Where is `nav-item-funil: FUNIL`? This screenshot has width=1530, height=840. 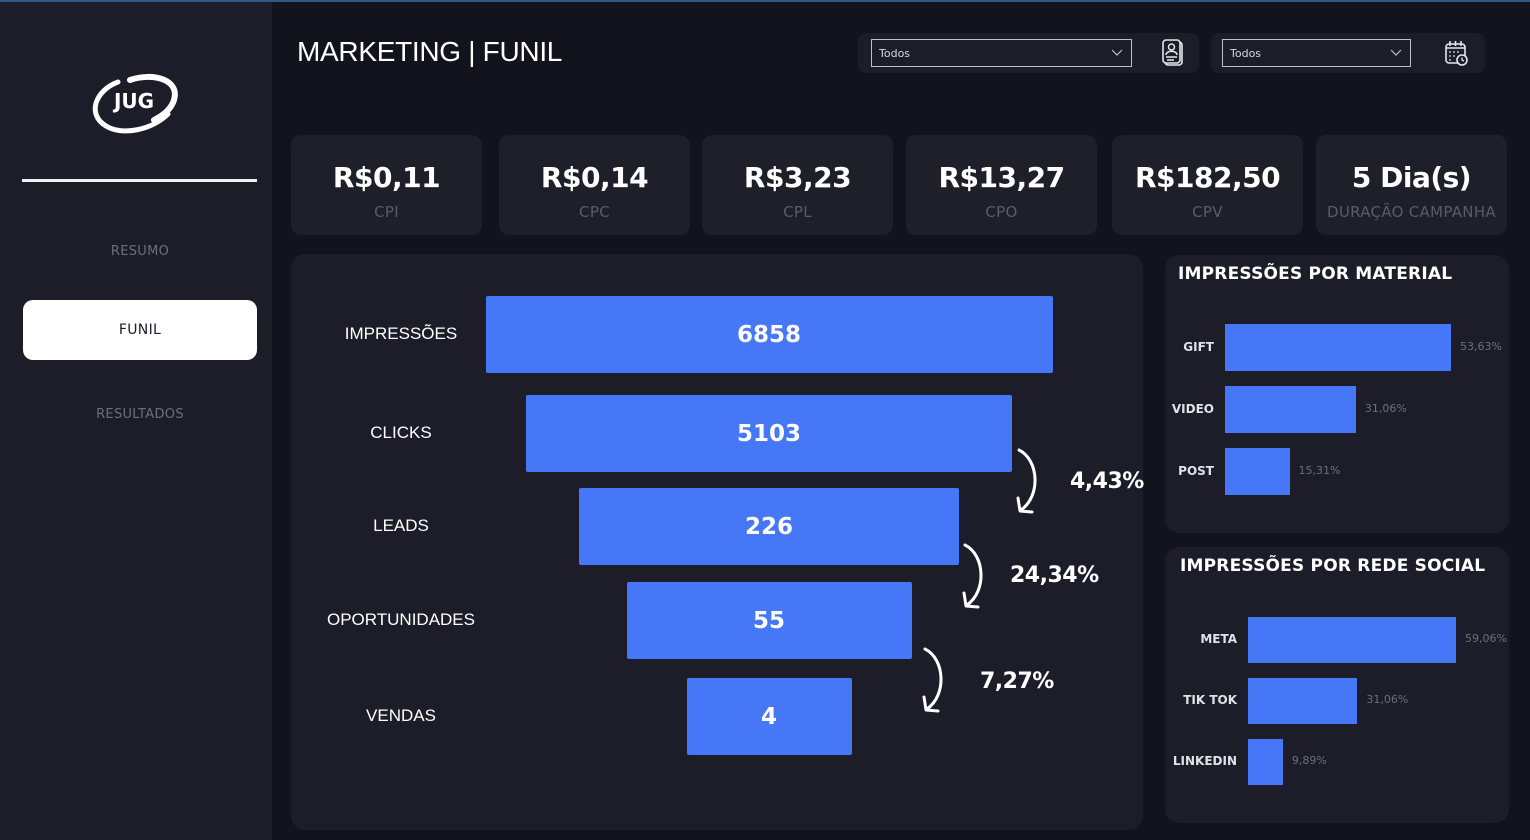 nav-item-funil: FUNIL is located at coordinates (140, 330).